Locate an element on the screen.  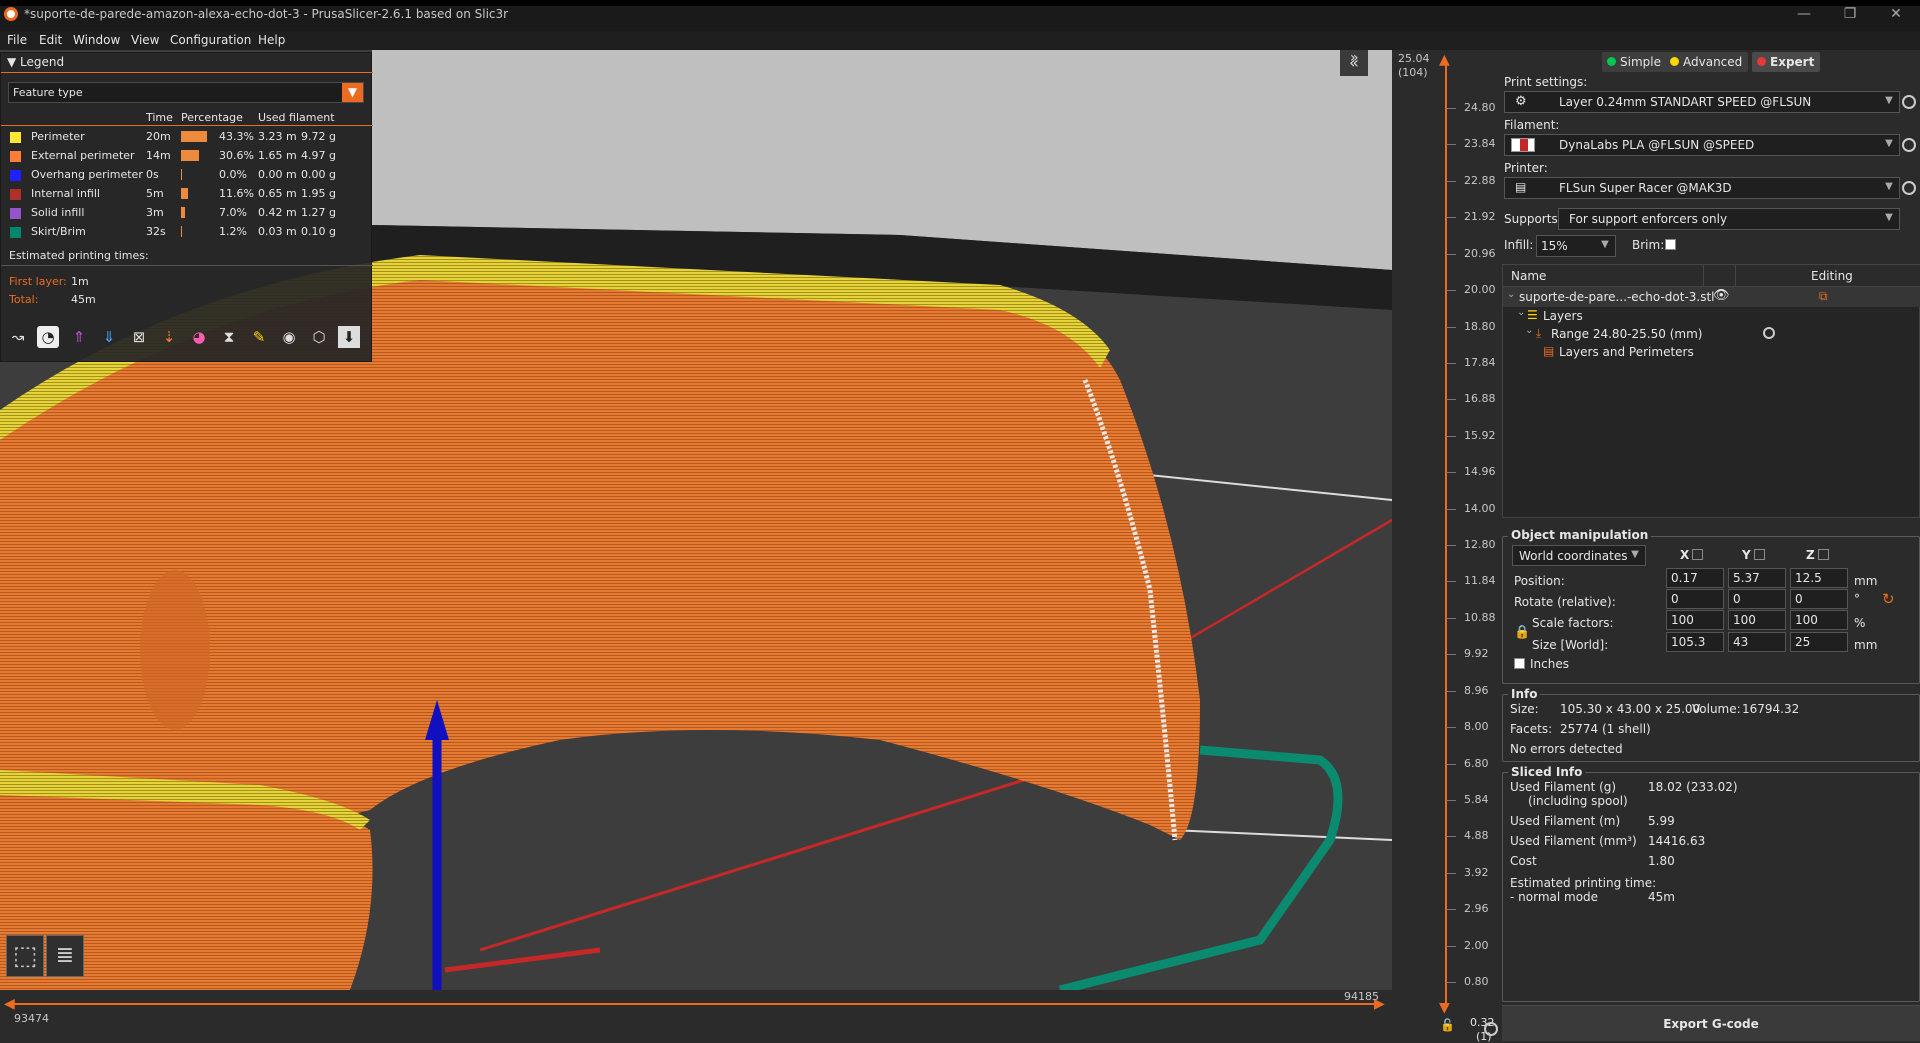
position-z-input: 12.5 is located at coordinates (1819, 578).